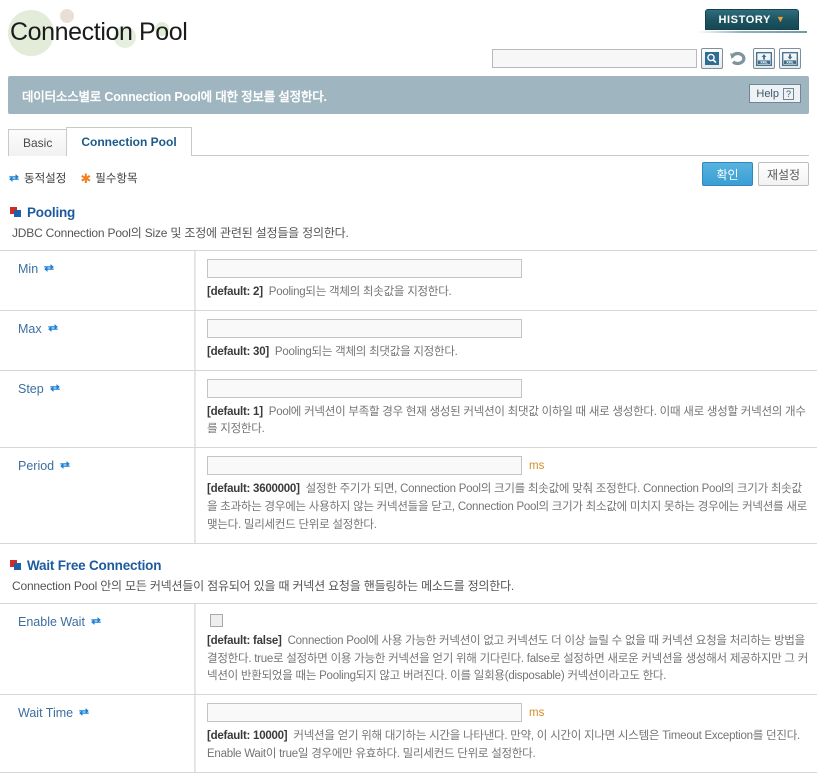 Image resolution: width=817 pixels, height=773 pixels. What do you see at coordinates (116, 179) in the screenshot?
I see `legend-required-field-label: 필수항목` at bounding box center [116, 179].